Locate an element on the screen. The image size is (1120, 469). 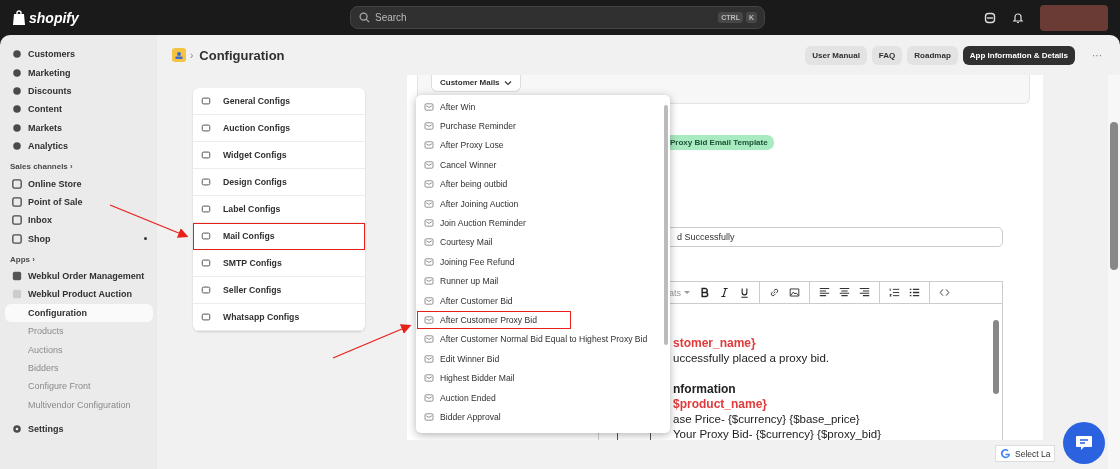
nav-item: Webkul Order Management is located at coordinates (79, 276).